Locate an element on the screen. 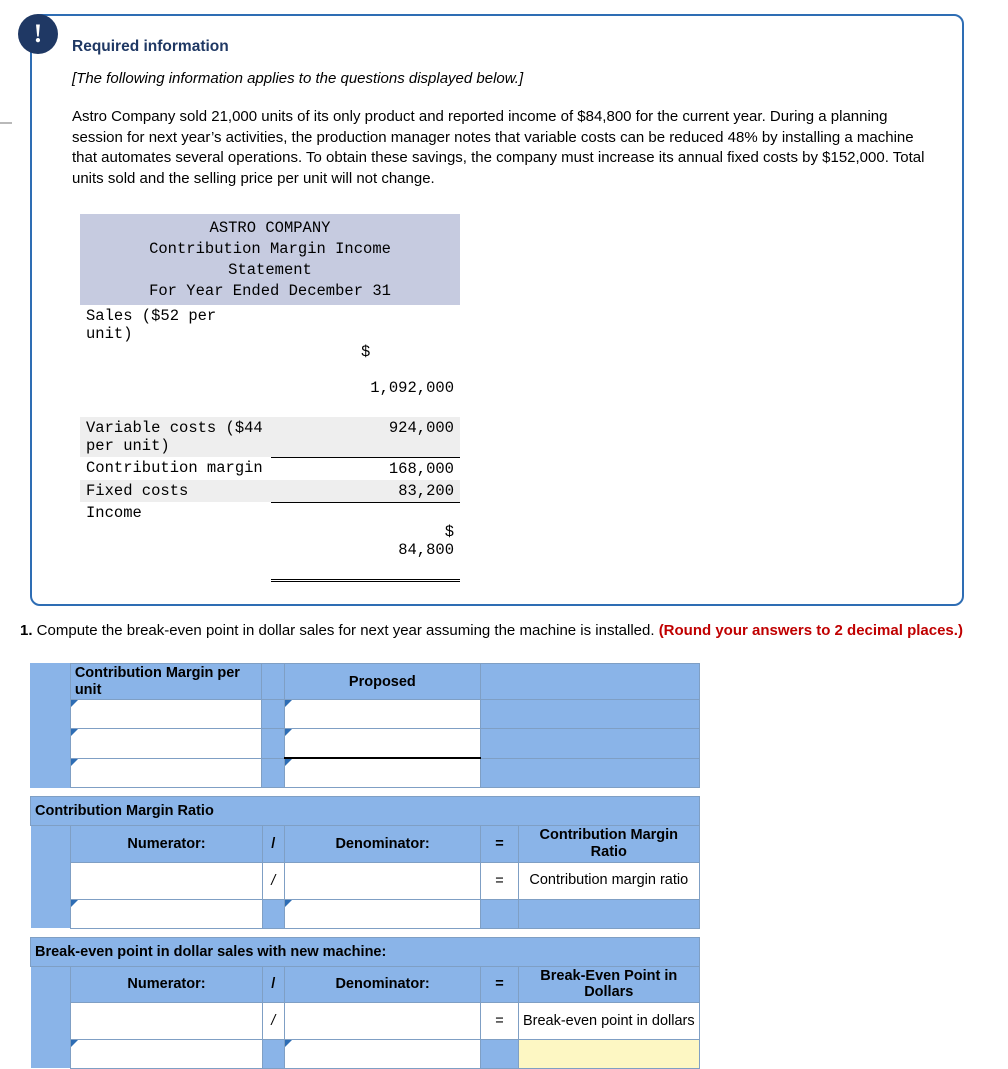 This screenshot has width=1008, height=1069. bep-result-answer-cell is located at coordinates (609, 1053).